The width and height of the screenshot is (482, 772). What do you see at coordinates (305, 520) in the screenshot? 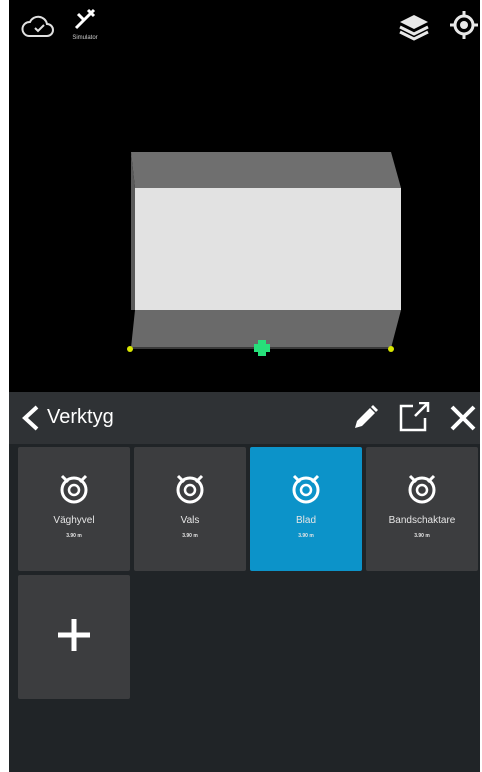
I see `tool-name: Blad` at bounding box center [305, 520].